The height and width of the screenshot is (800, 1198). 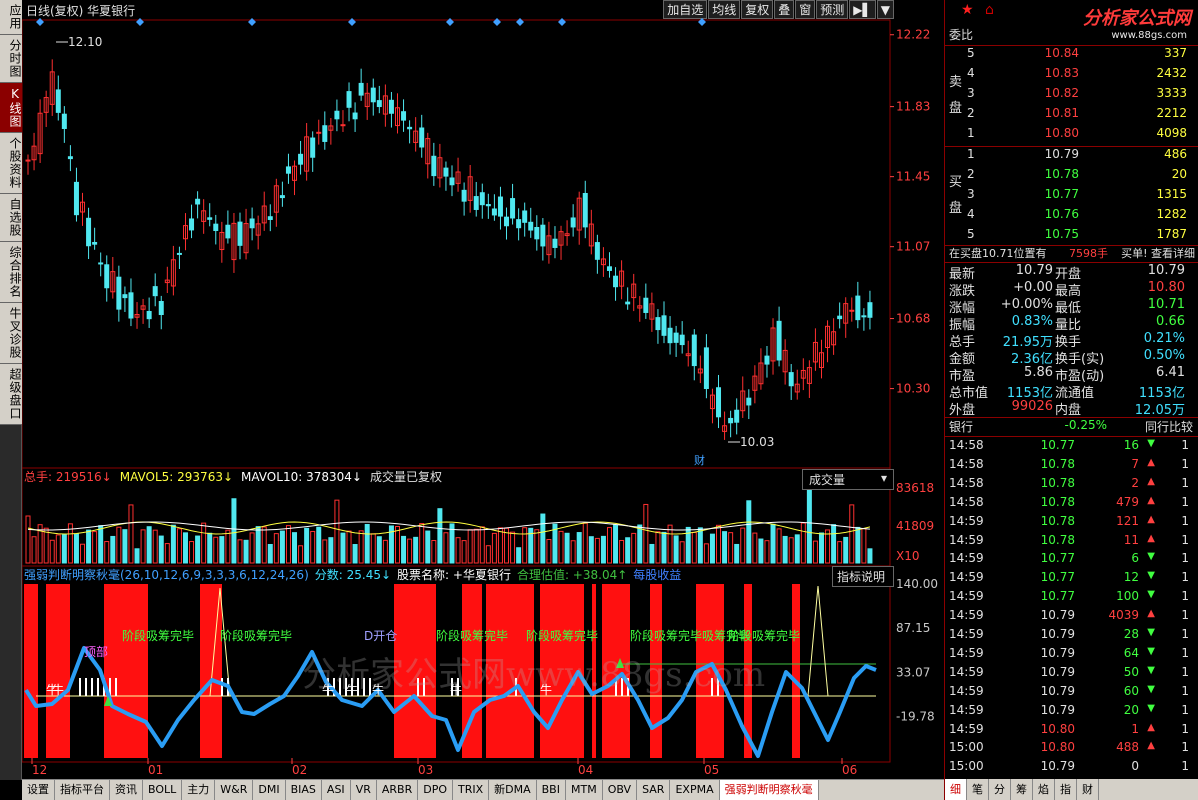 What do you see at coordinates (584, 790) in the screenshot?
I see `bottom-tab-15: MTM` at bounding box center [584, 790].